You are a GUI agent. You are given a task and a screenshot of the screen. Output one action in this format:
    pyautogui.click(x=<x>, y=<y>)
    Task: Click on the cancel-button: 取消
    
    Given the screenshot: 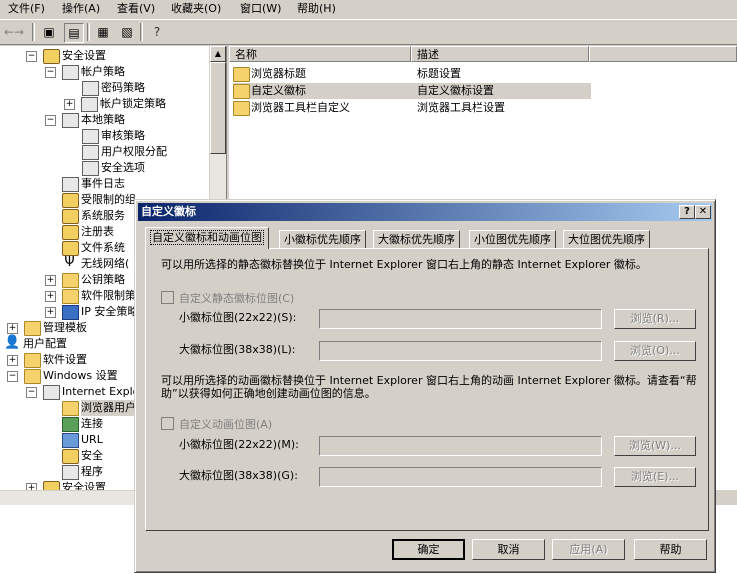 What is the action you would take?
    pyautogui.click(x=508, y=549)
    